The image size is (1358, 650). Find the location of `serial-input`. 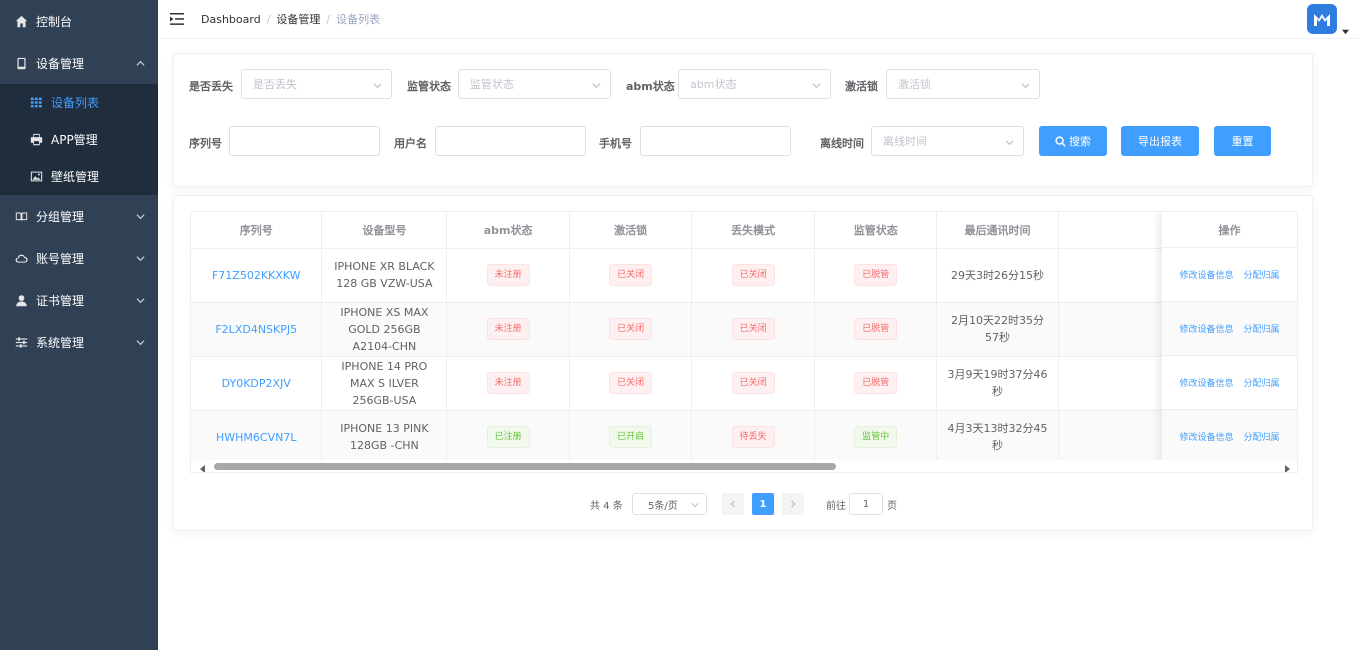

serial-input is located at coordinates (304, 141).